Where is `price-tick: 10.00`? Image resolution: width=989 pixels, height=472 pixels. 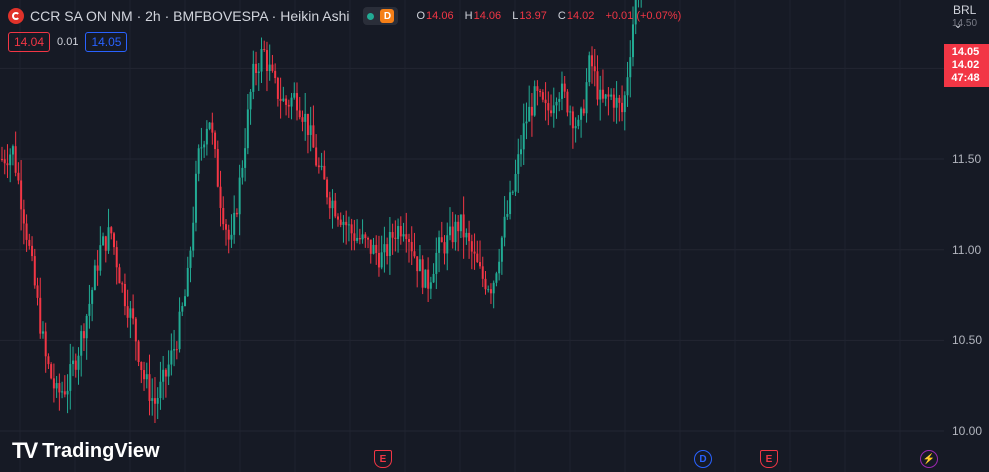
price-tick: 10.00 is located at coordinates (967, 431).